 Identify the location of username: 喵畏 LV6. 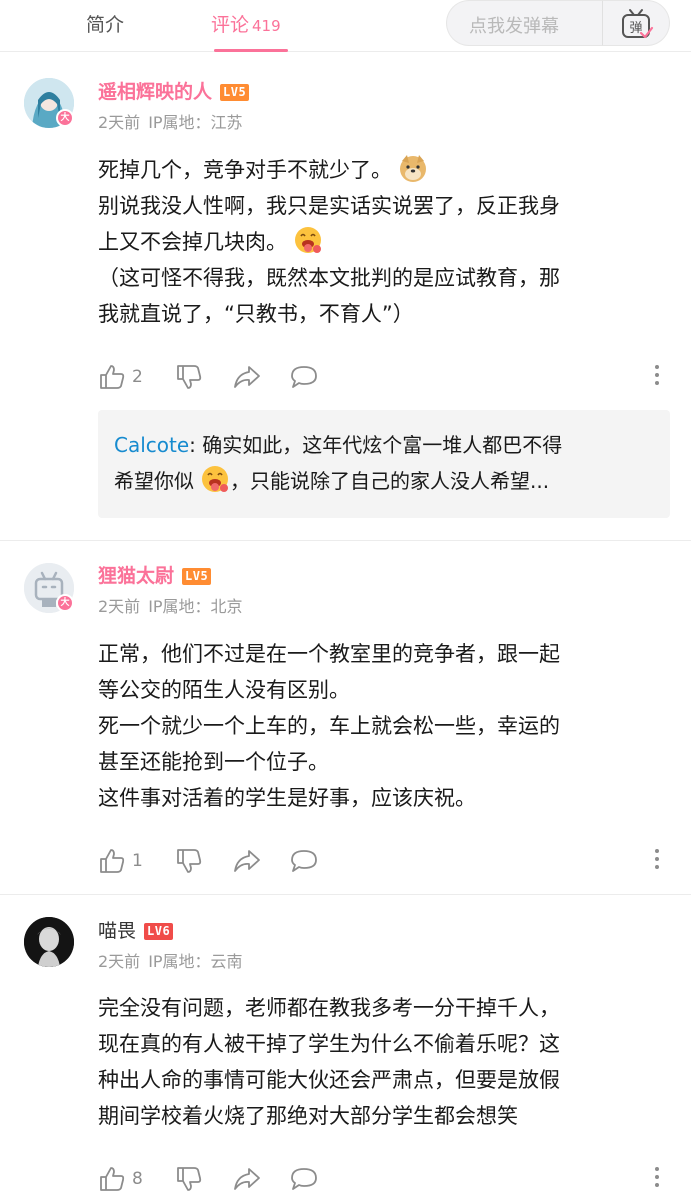
(136, 929).